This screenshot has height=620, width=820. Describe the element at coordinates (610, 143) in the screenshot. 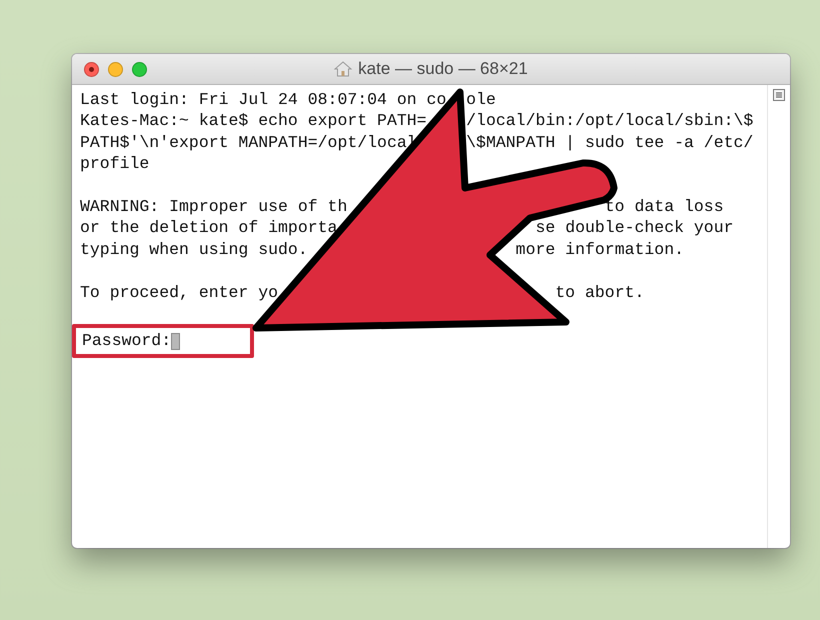

I see `terminal-text: \$MANPATH | sudo tee -a /etc/` at that location.